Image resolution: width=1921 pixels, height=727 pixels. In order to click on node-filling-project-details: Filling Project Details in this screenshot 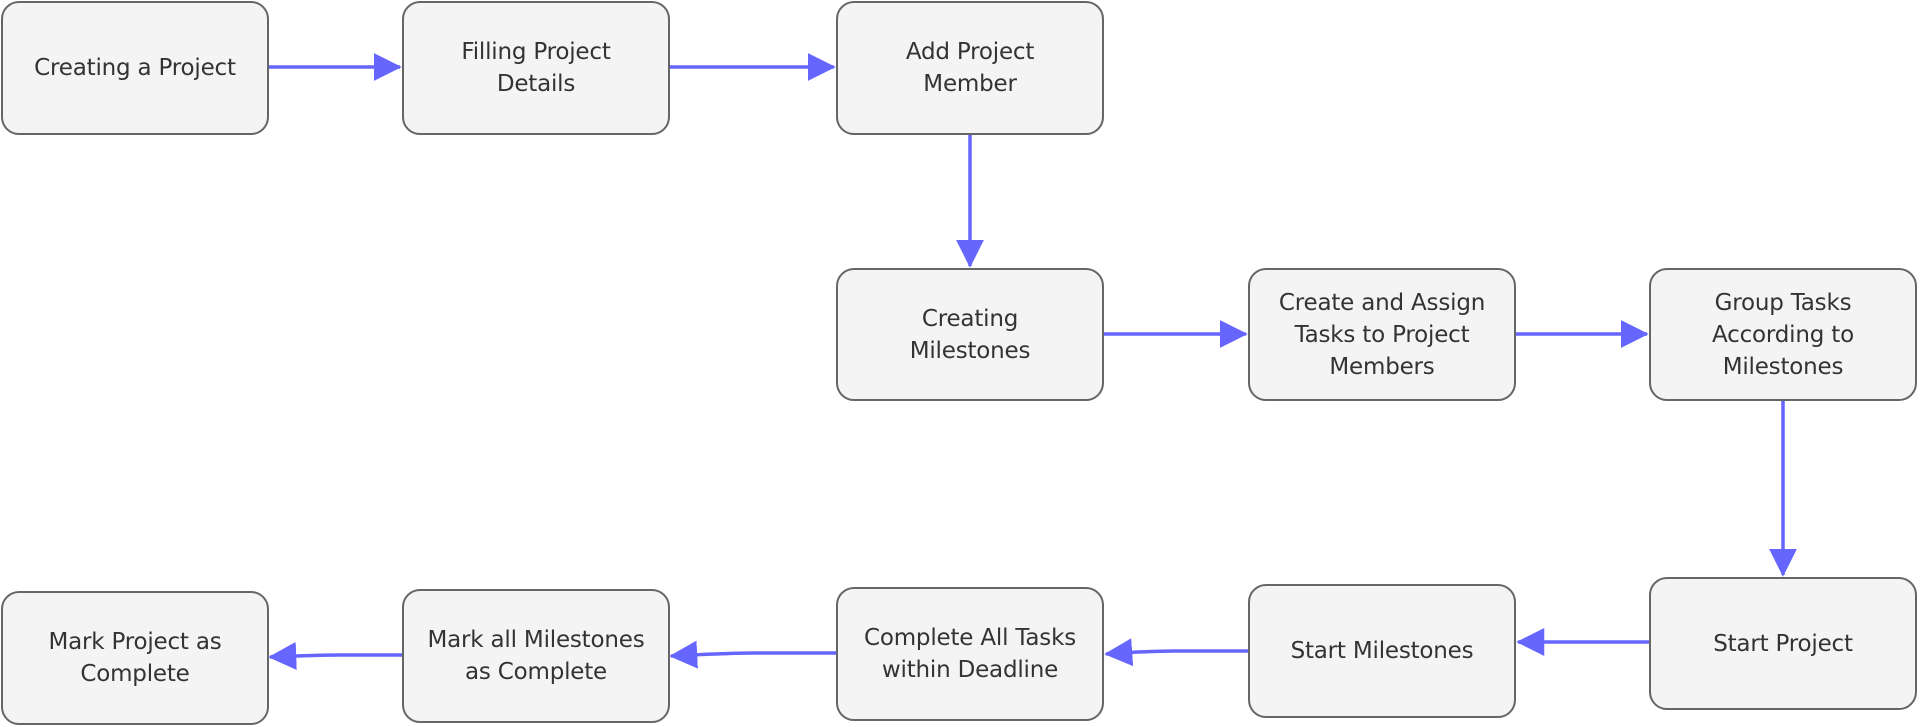, I will do `click(536, 68)`.